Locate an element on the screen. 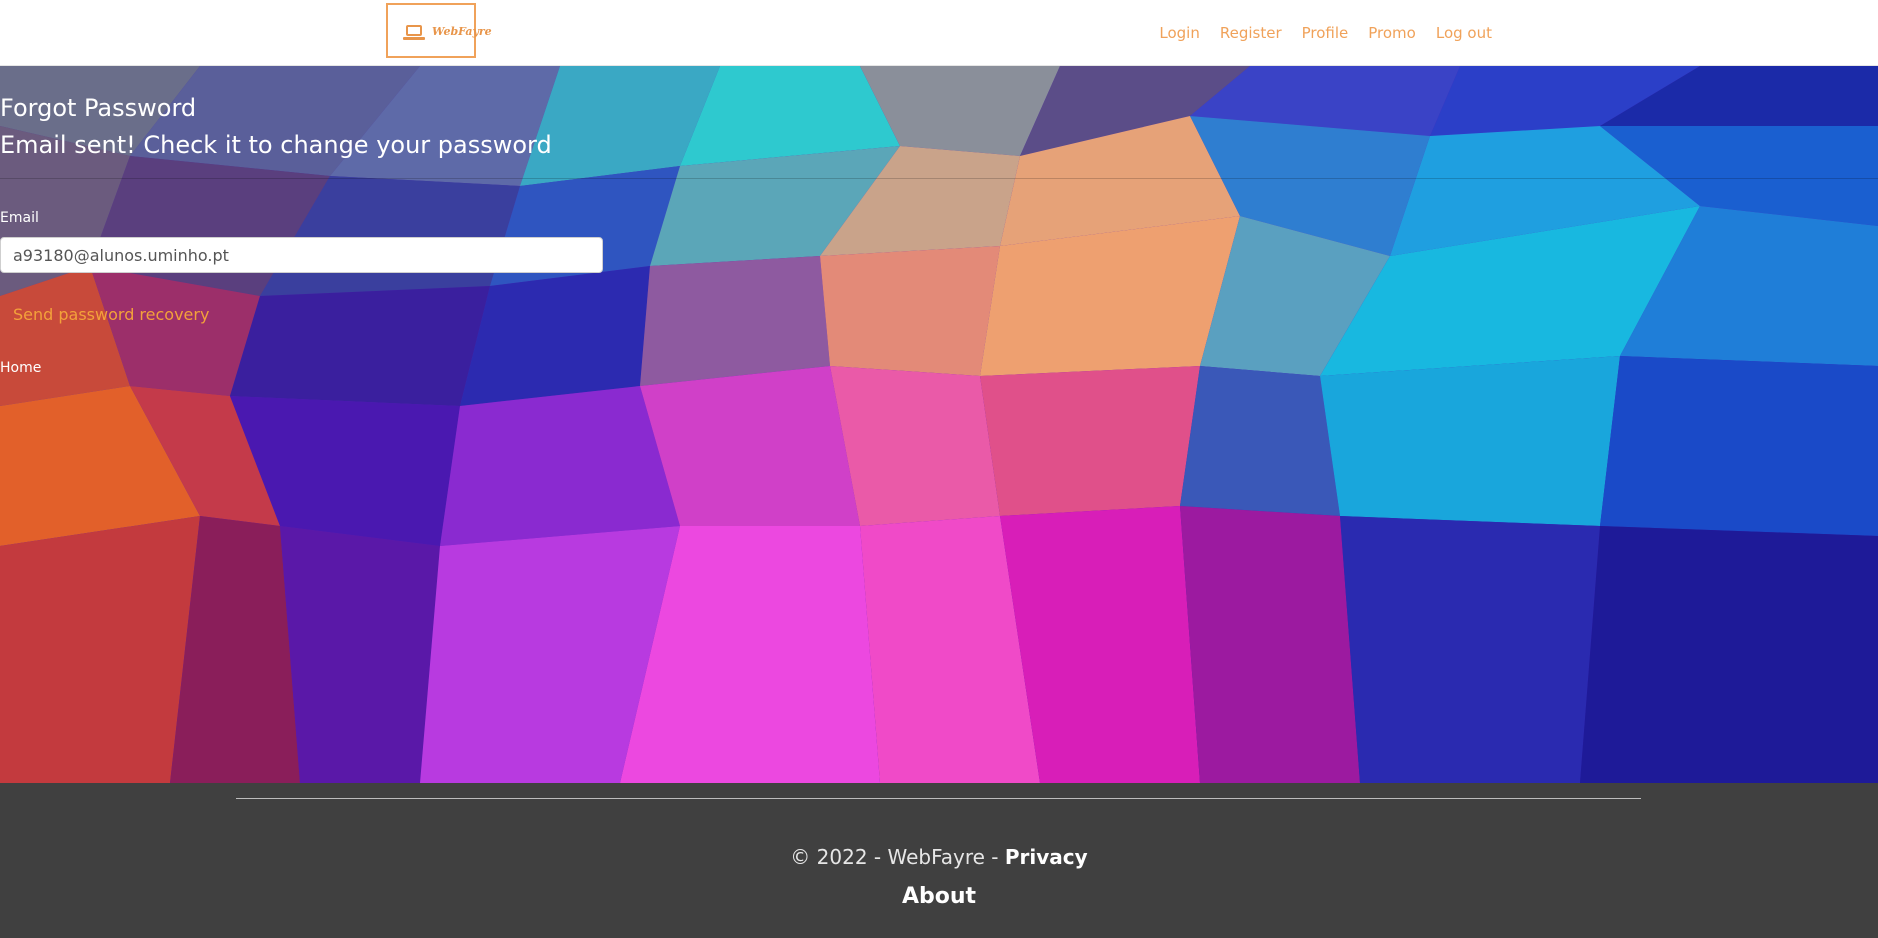 This screenshot has width=1878, height=938. nav-promo-link: Promo is located at coordinates (1392, 33).